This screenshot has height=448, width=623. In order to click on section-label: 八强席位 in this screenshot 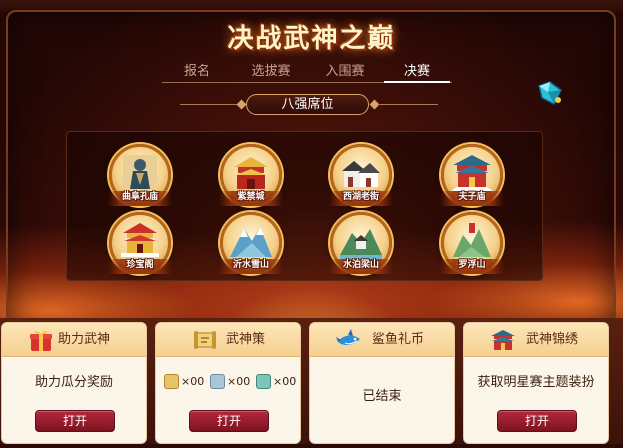, I will do `click(307, 104)`.